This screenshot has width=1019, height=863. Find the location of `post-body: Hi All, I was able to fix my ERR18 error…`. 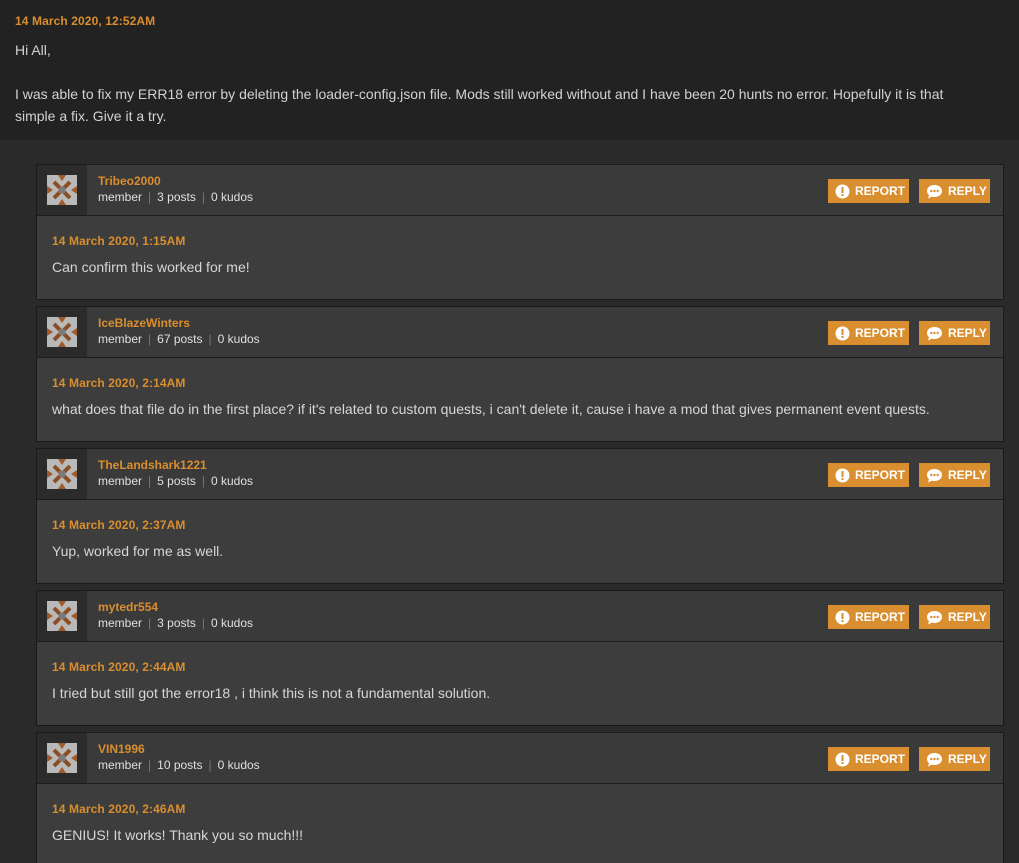

post-body: Hi All, I was able to fix my ERR18 error… is located at coordinates (509, 83).